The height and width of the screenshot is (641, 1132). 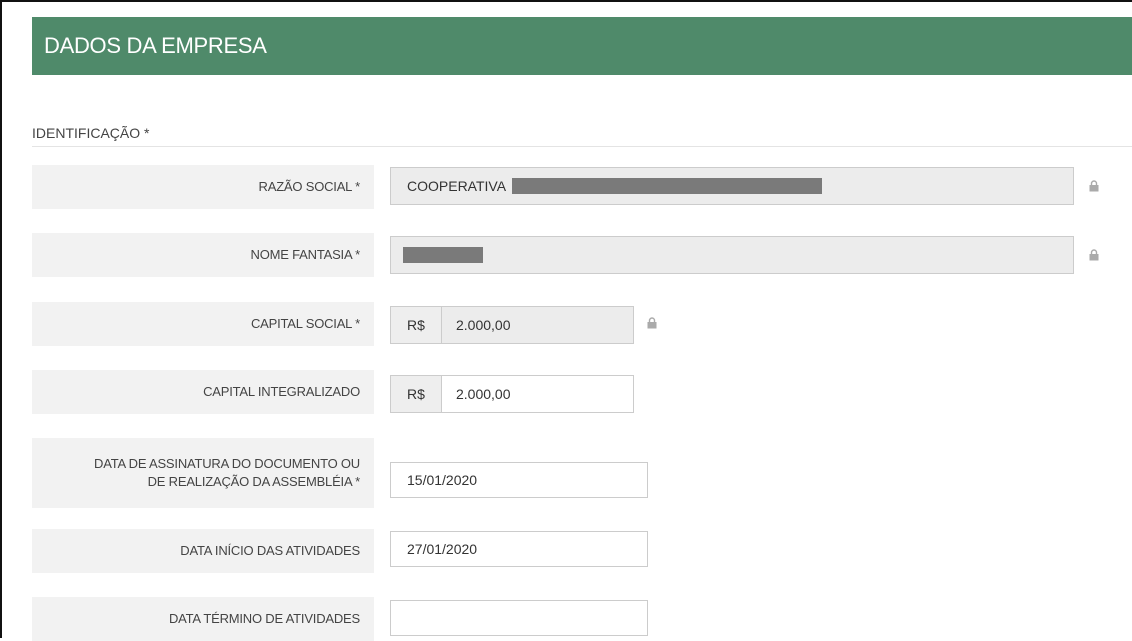 What do you see at coordinates (203, 324) in the screenshot?
I see `capital-social-label: CAPITAL SOCIAL *` at bounding box center [203, 324].